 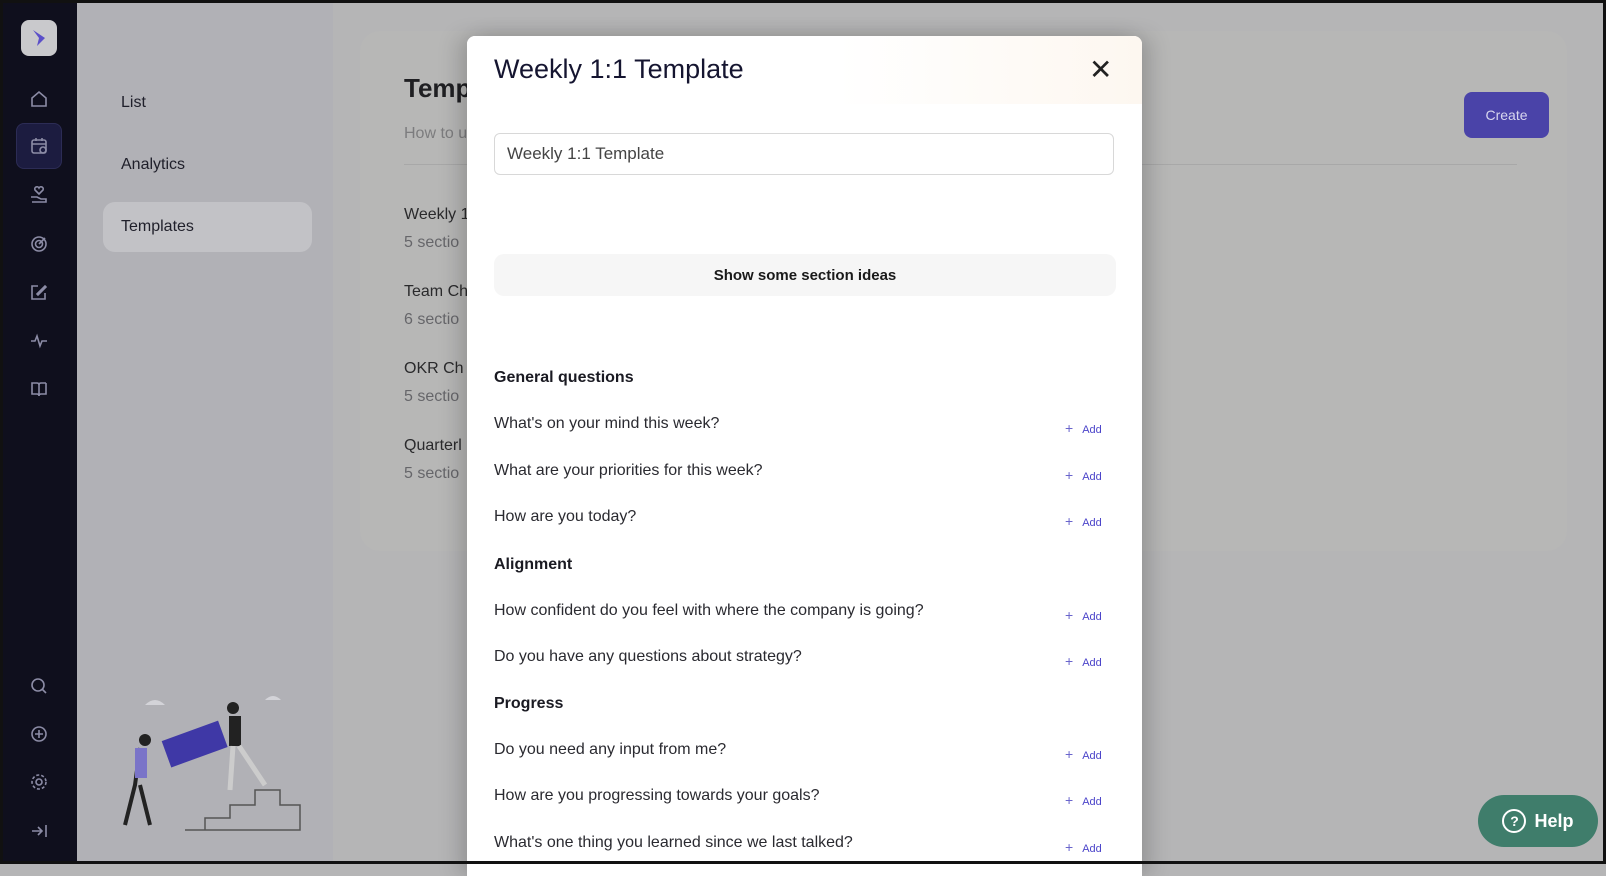 What do you see at coordinates (39, 686) in the screenshot?
I see `search-icon` at bounding box center [39, 686].